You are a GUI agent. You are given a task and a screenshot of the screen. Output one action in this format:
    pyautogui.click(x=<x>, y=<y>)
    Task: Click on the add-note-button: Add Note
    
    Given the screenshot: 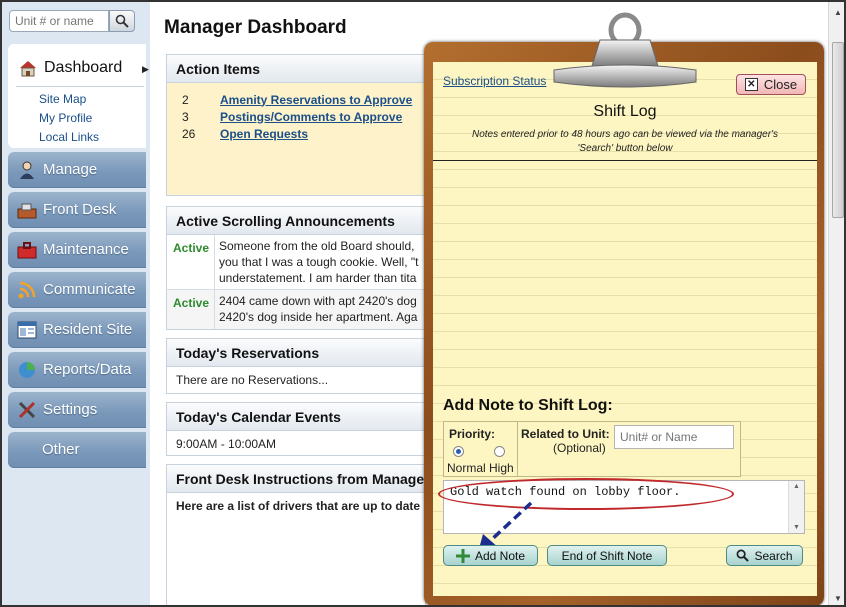 What is the action you would take?
    pyautogui.click(x=490, y=555)
    